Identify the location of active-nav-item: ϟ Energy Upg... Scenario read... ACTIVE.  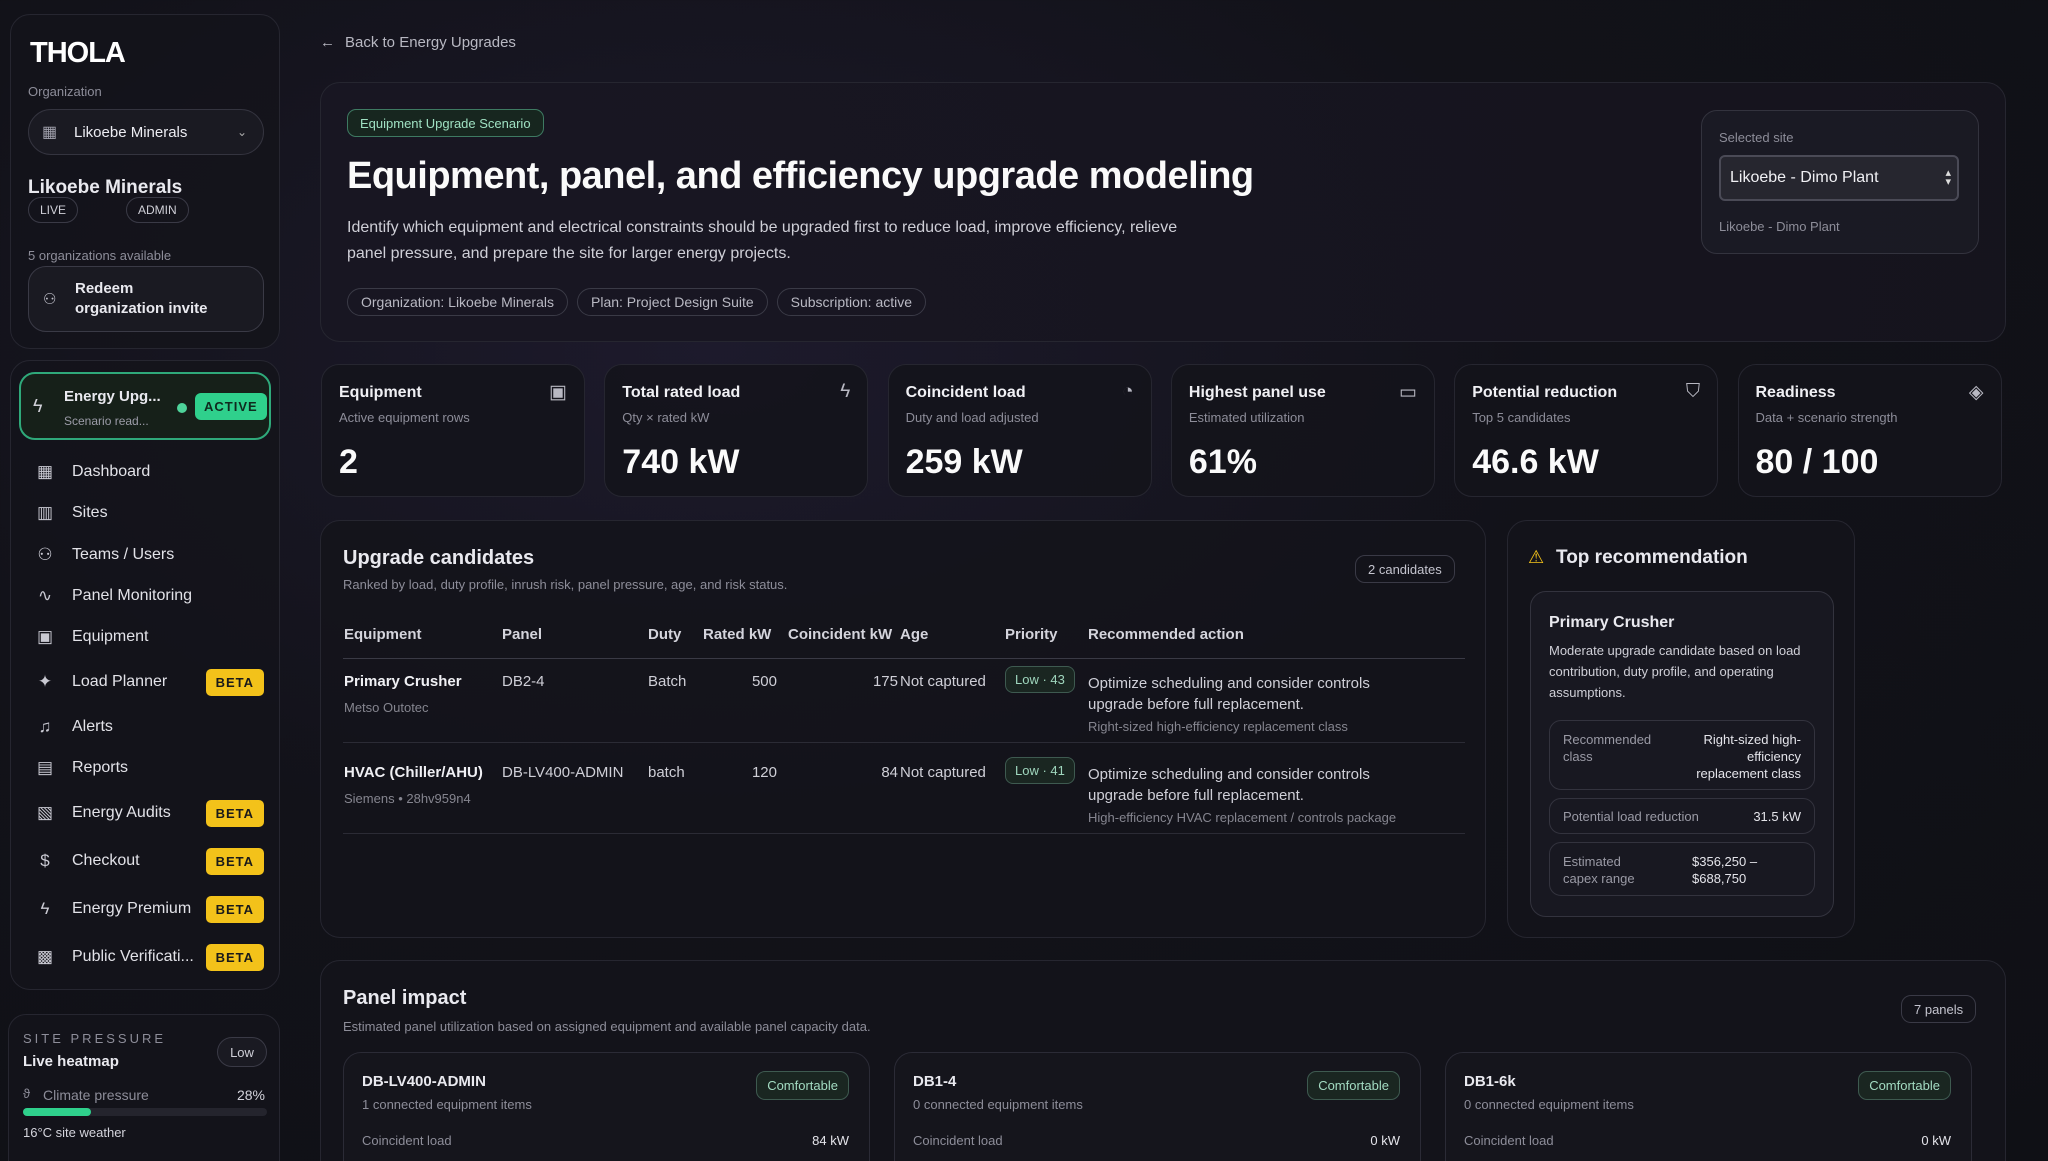
(145, 406).